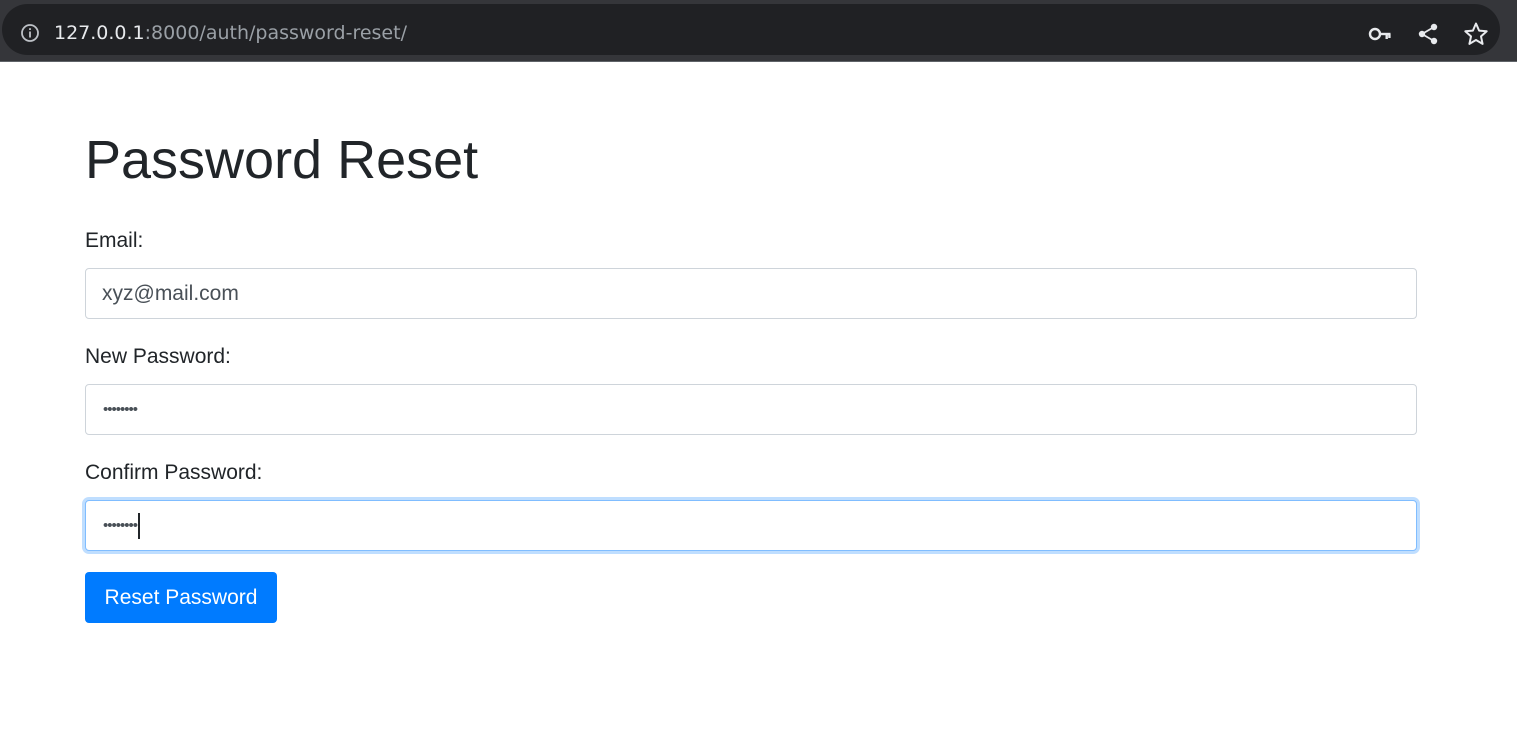  Describe the element at coordinates (174, 472) in the screenshot. I see `confirm-password-label: Confirm Password:` at that location.